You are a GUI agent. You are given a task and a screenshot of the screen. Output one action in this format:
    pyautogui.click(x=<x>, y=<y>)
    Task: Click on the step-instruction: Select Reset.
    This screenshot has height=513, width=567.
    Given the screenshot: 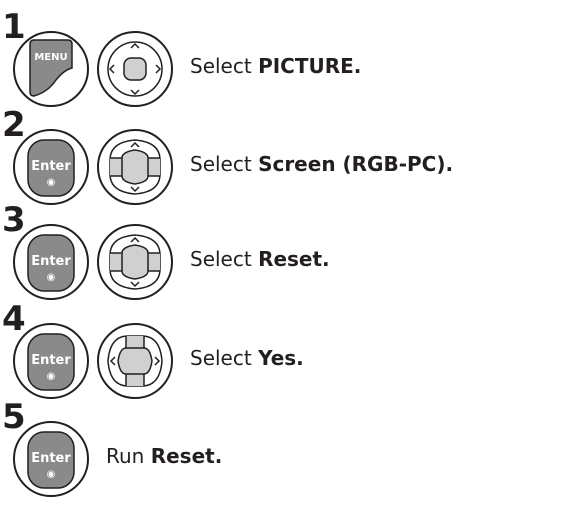 What is the action you would take?
    pyautogui.click(x=260, y=259)
    